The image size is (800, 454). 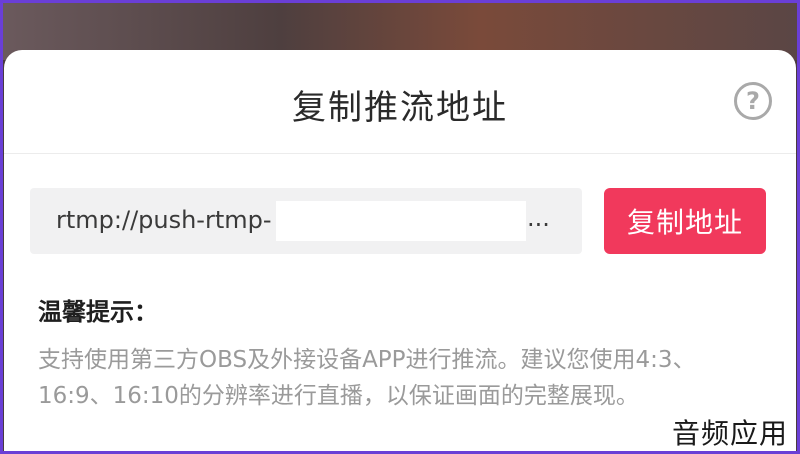 I want to click on tips-title: 温馨提示：, so click(x=98, y=312).